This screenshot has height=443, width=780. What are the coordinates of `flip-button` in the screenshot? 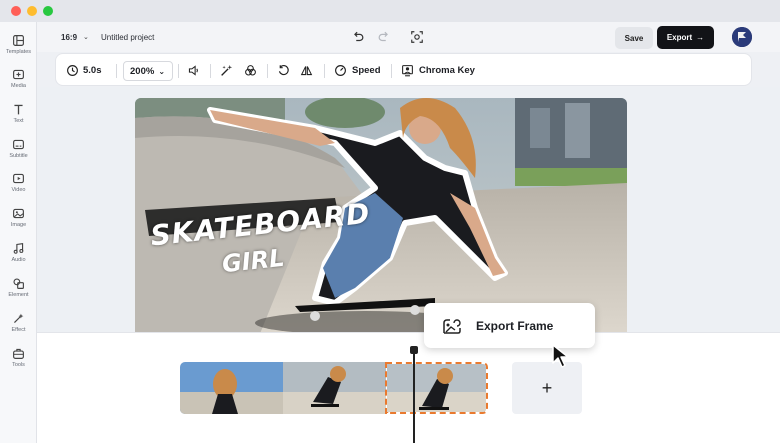 It's located at (306, 70).